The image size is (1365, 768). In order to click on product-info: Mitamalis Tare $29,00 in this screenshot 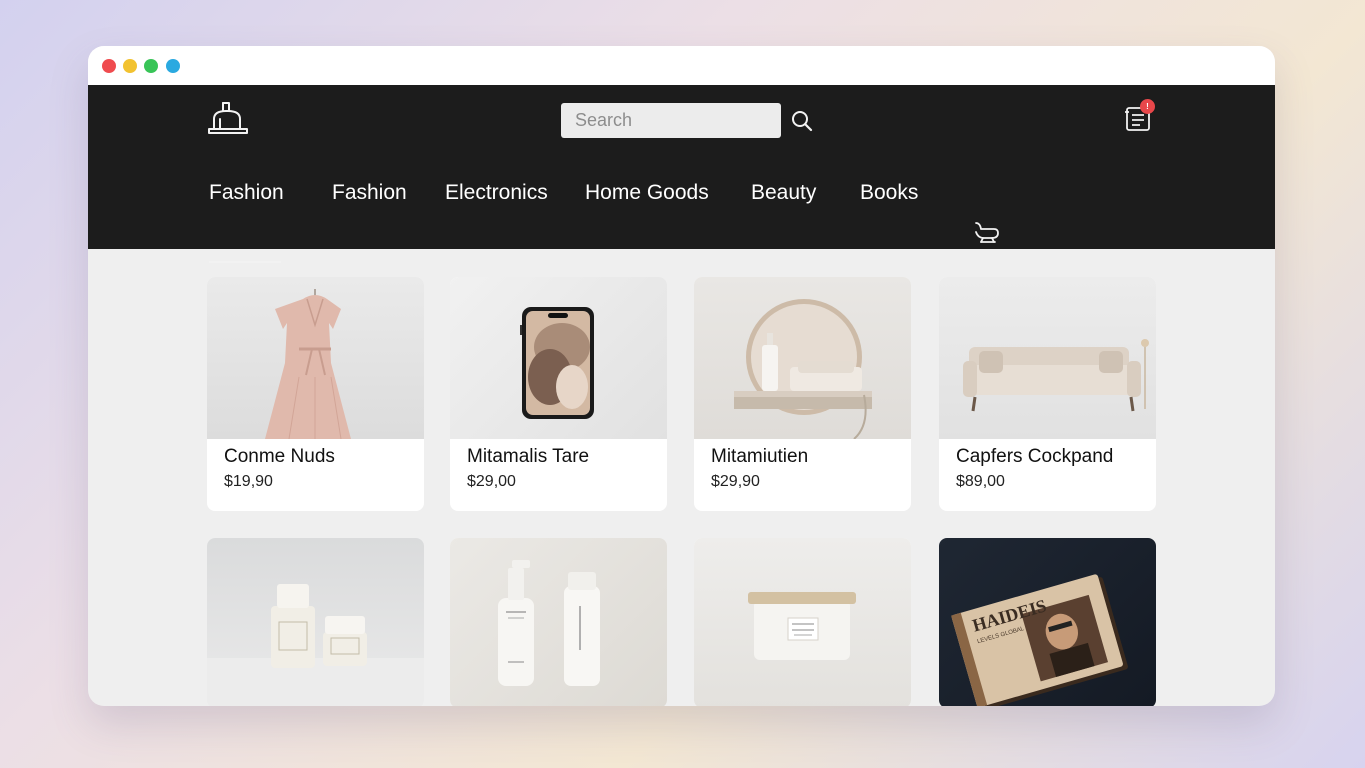, I will do `click(558, 475)`.